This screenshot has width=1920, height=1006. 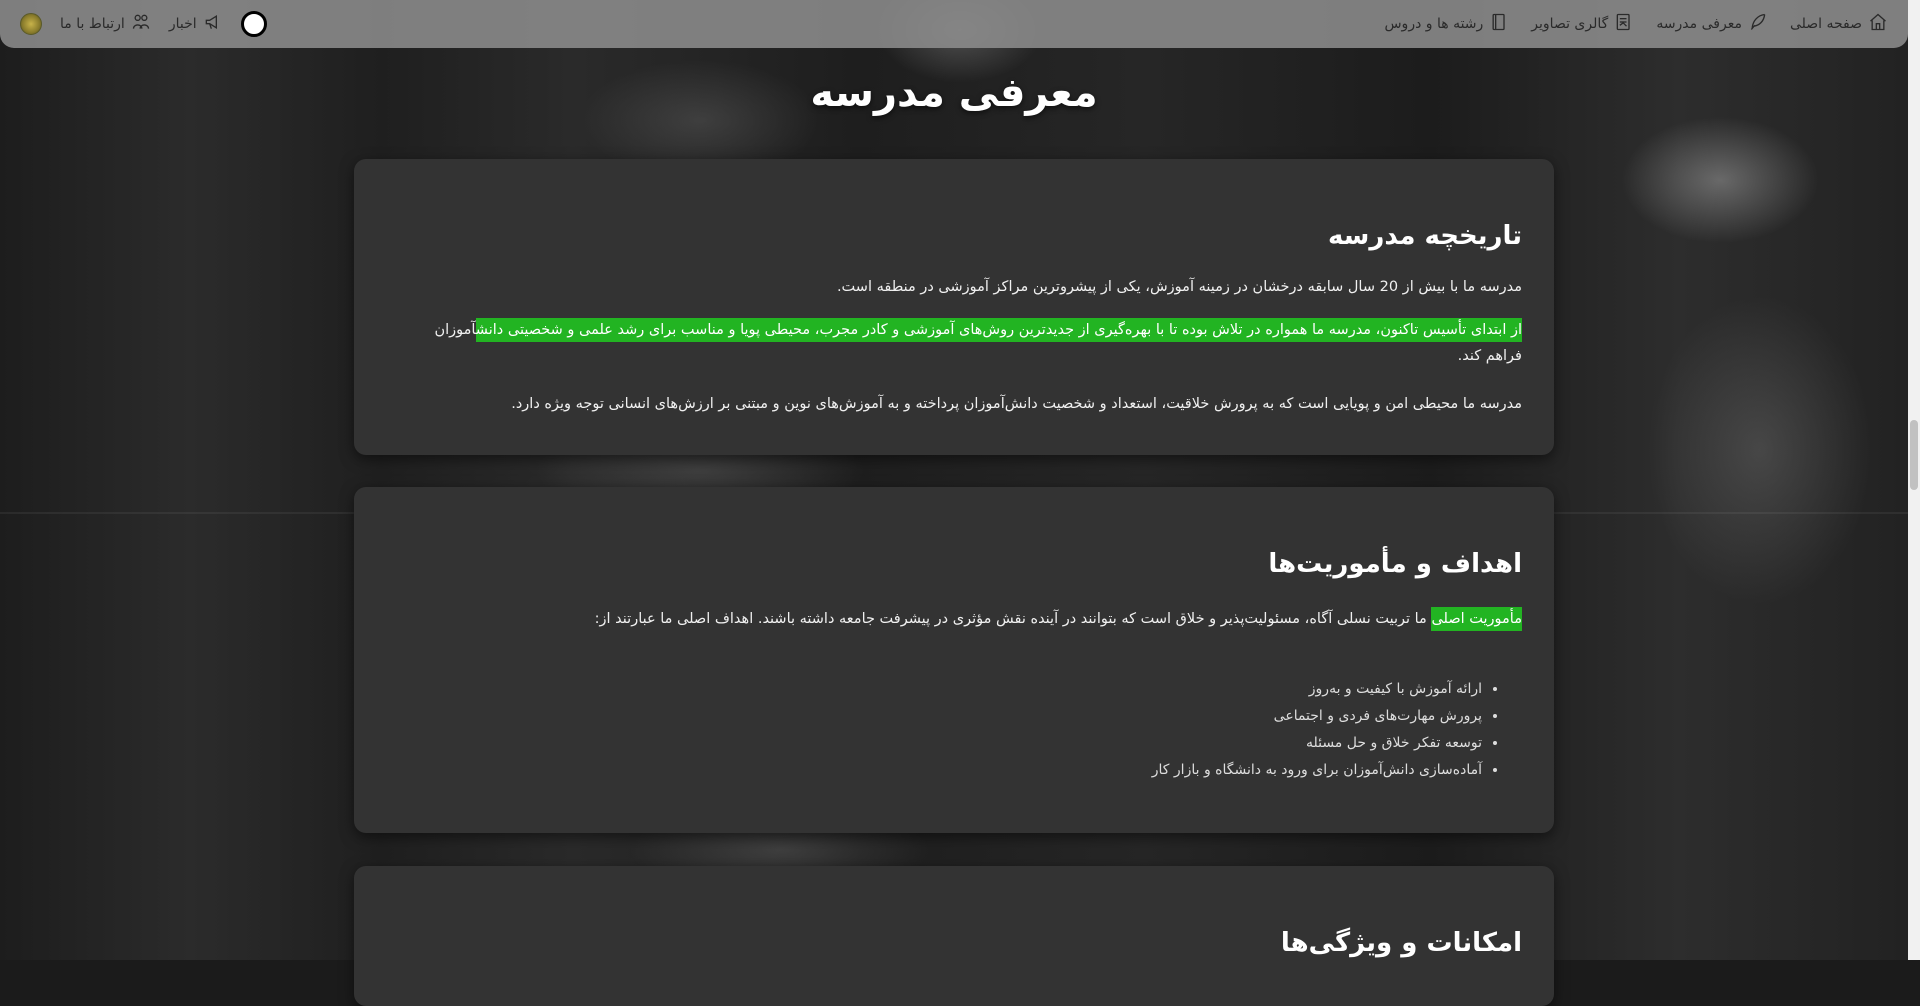 I want to click on scrollbar, so click(x=1914, y=480).